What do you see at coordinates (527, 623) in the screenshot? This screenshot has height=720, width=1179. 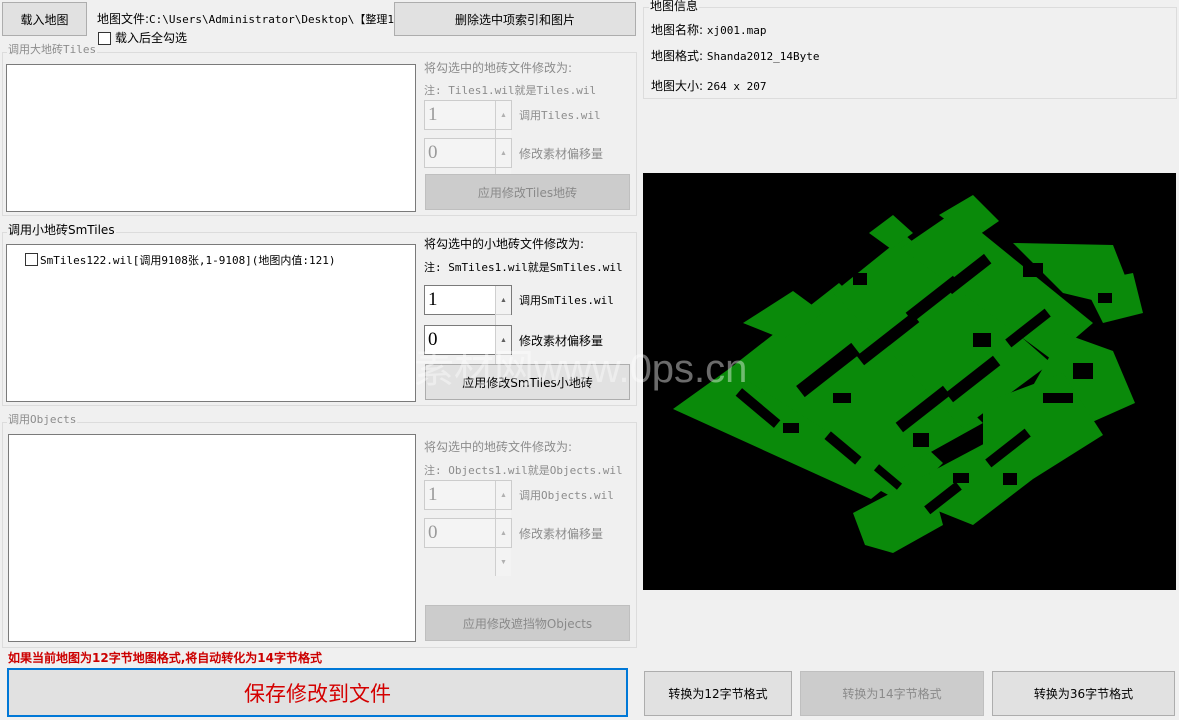 I see `objects-apply-button: 应用修改遮挡物Objects` at bounding box center [527, 623].